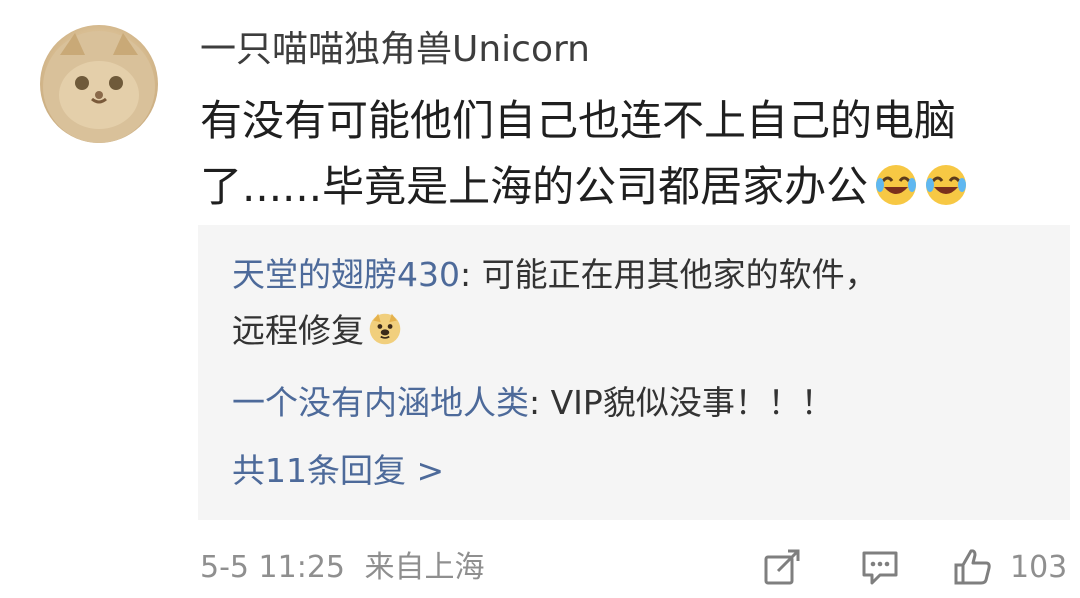  Describe the element at coordinates (692, 402) in the screenshot. I see `reply-text: VIP貌似没事！！！` at that location.